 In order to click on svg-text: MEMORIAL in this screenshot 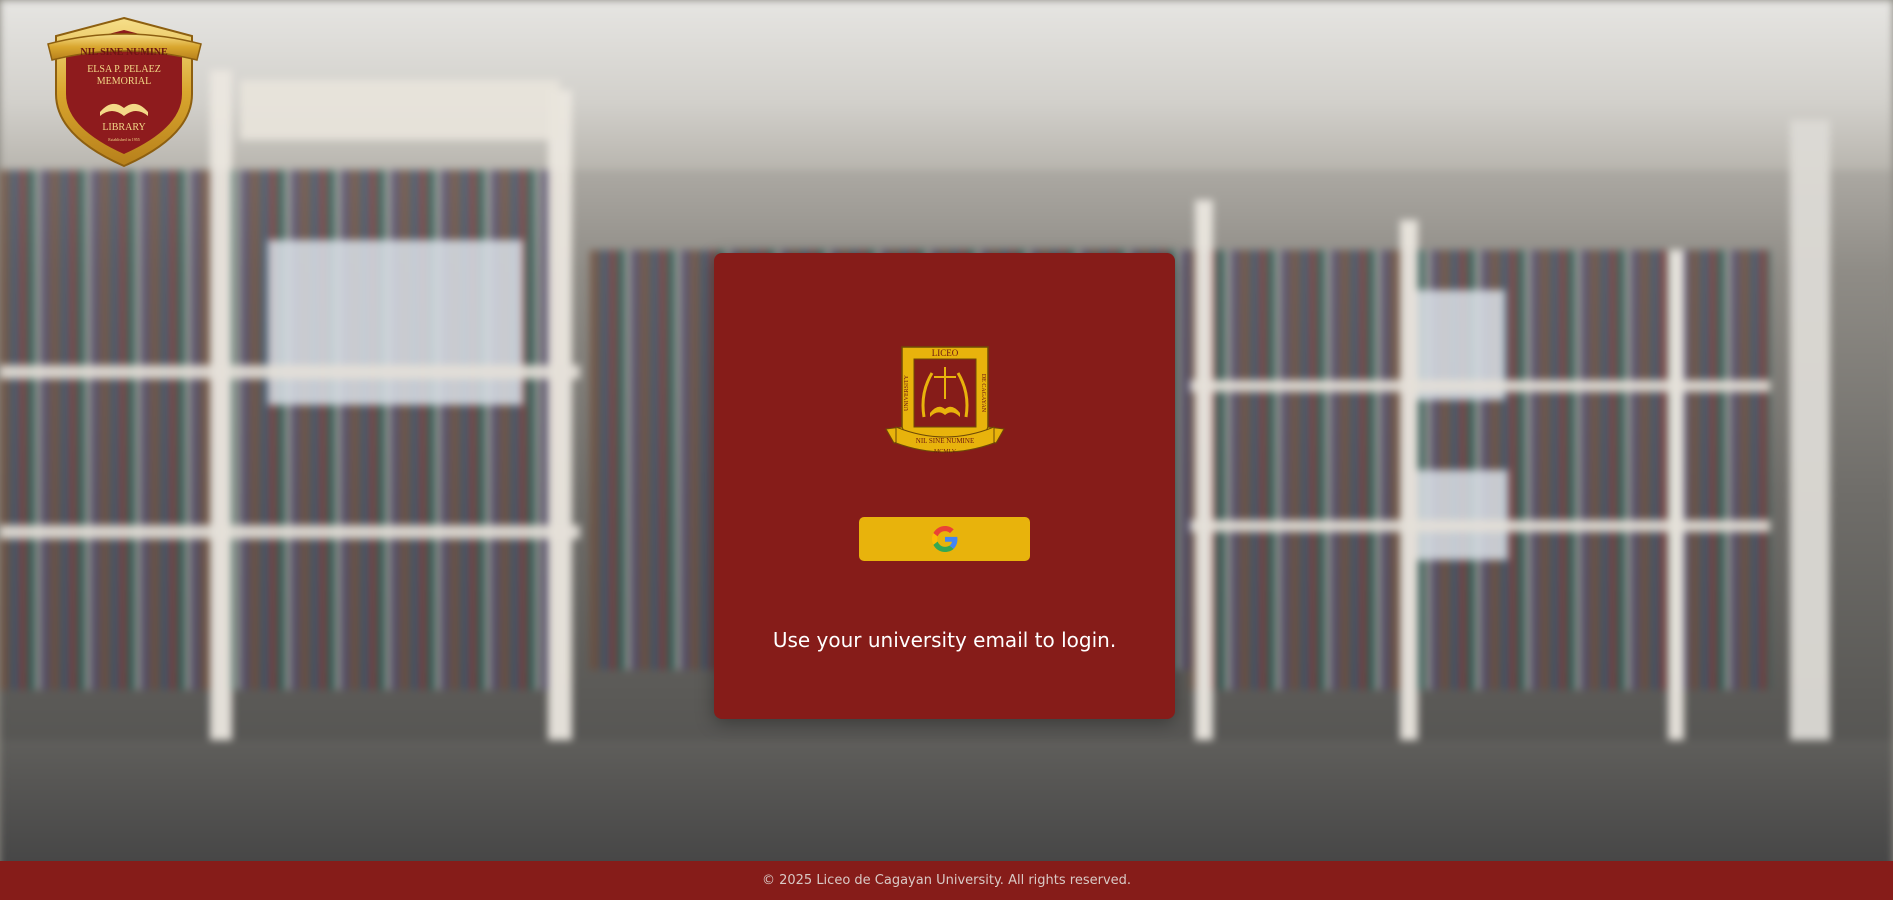, I will do `click(124, 81)`.